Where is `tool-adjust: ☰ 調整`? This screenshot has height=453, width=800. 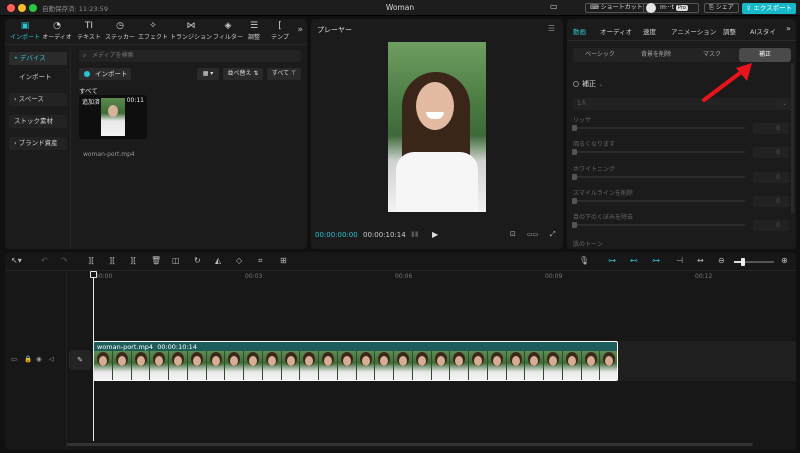 tool-adjust: ☰ 調整 is located at coordinates (254, 30).